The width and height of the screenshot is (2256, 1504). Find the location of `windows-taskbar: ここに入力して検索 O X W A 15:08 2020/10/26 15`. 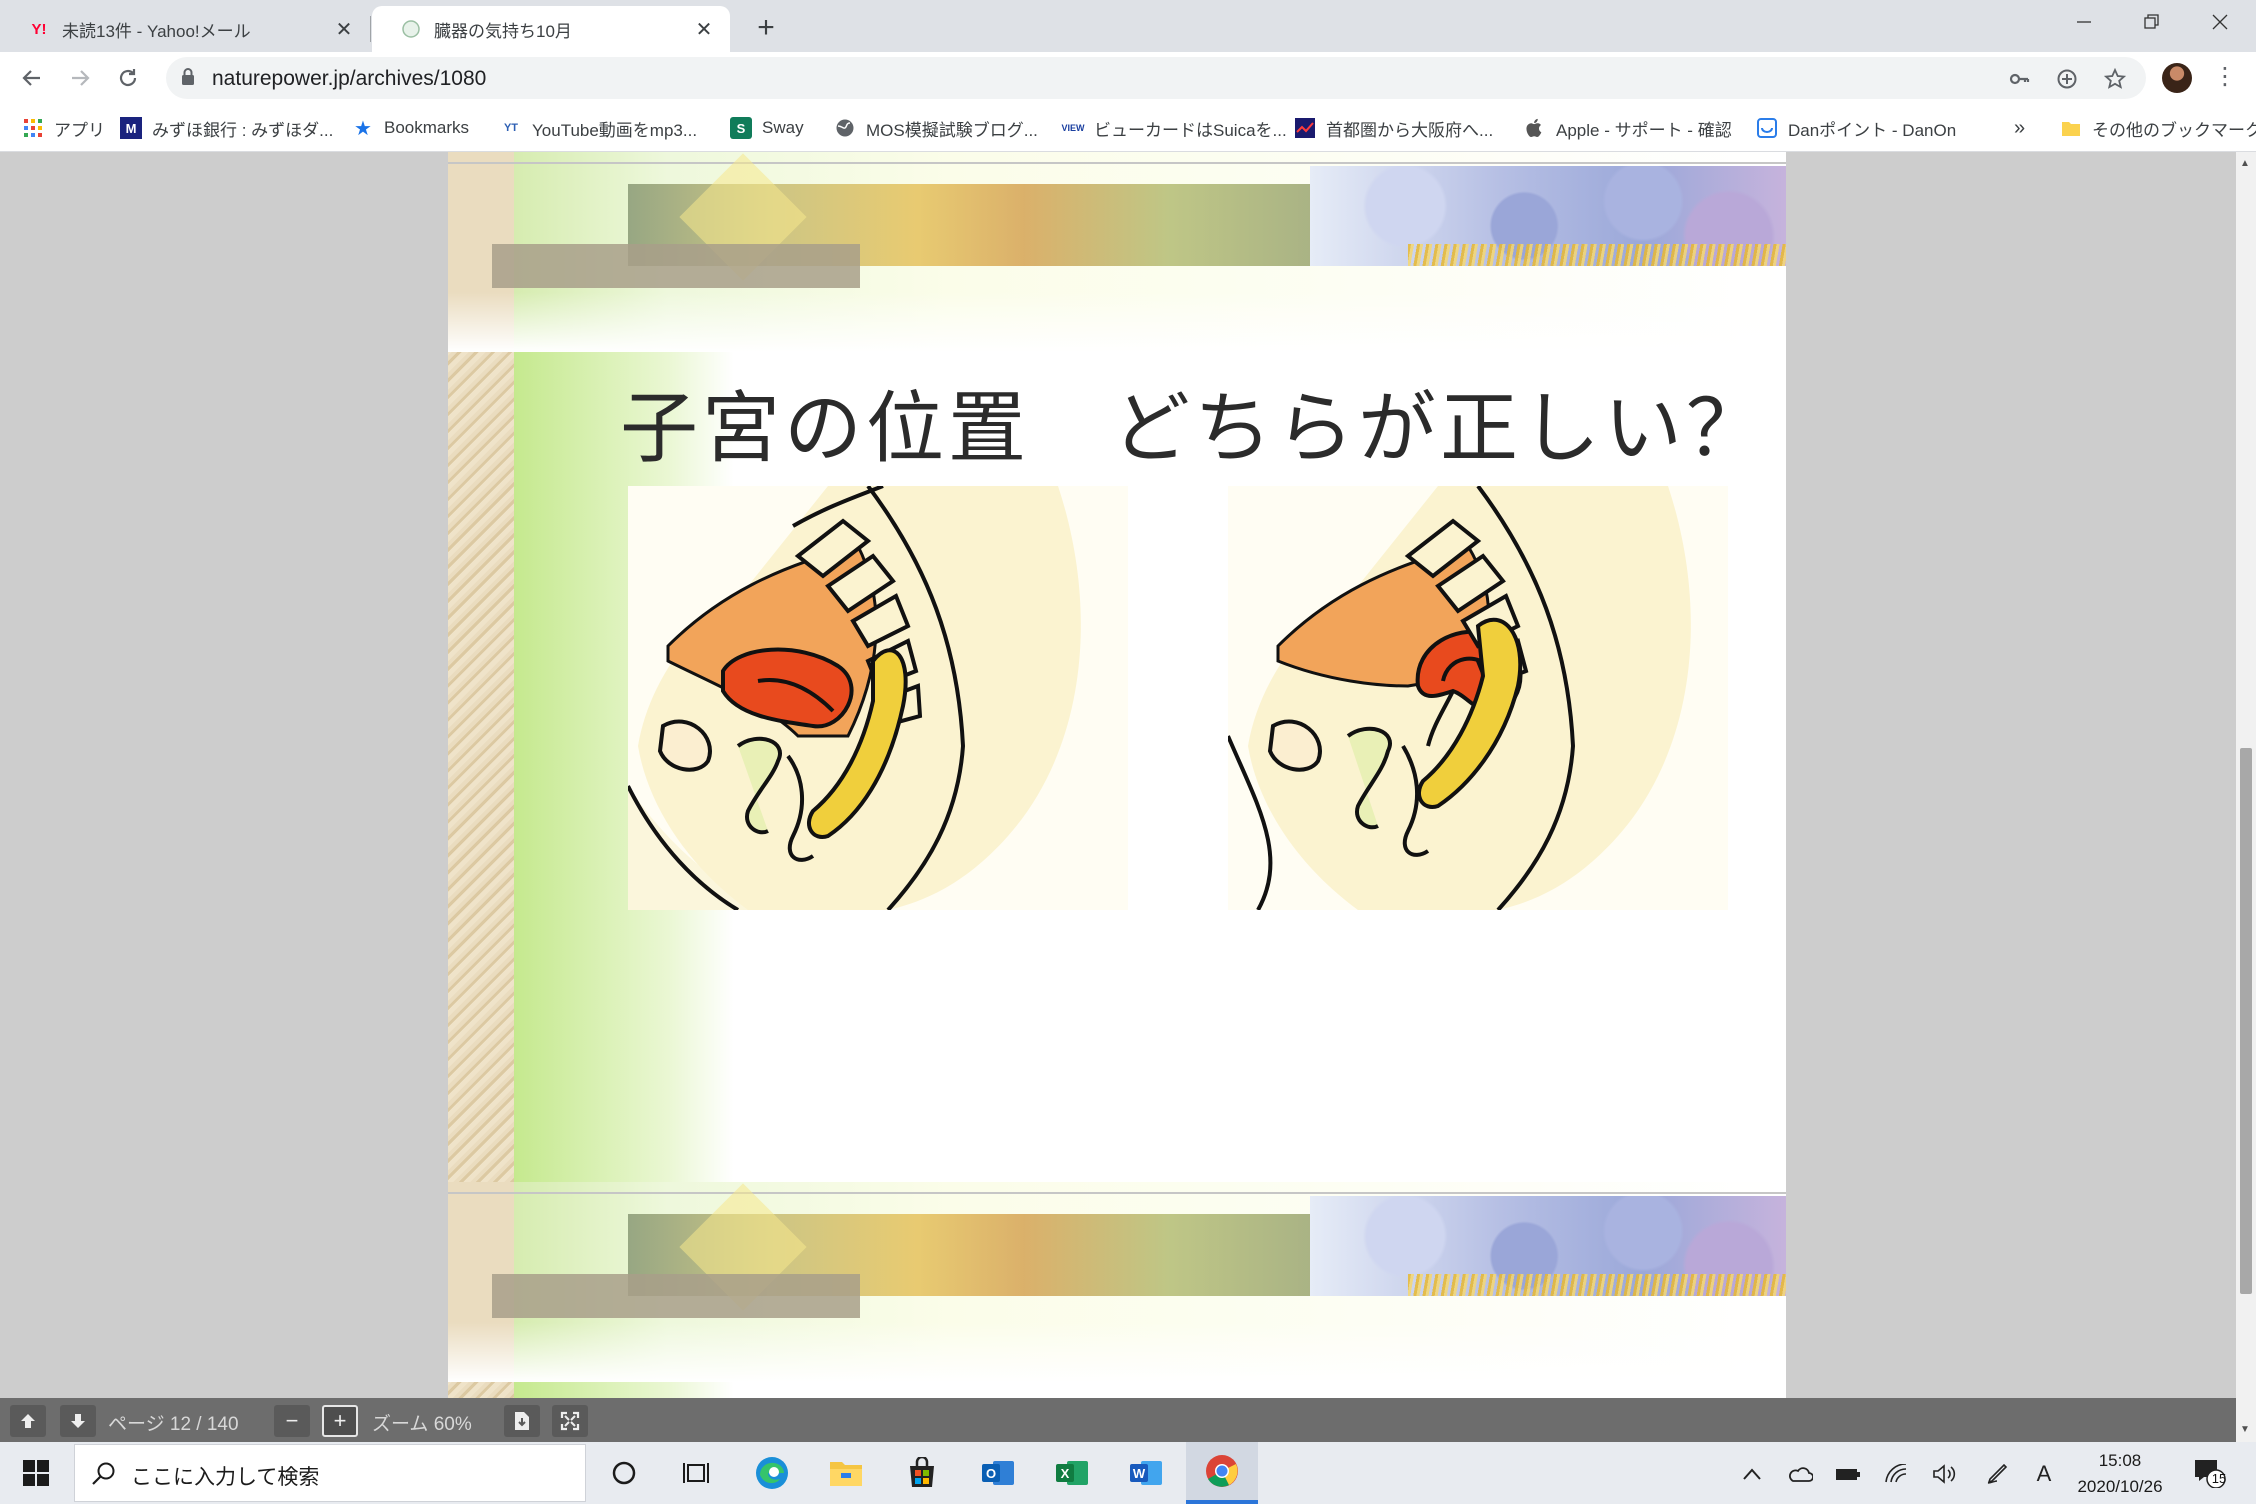

windows-taskbar: ここに入力して検索 O X W A 15:08 2020/10/26 15 is located at coordinates (1128, 1473).